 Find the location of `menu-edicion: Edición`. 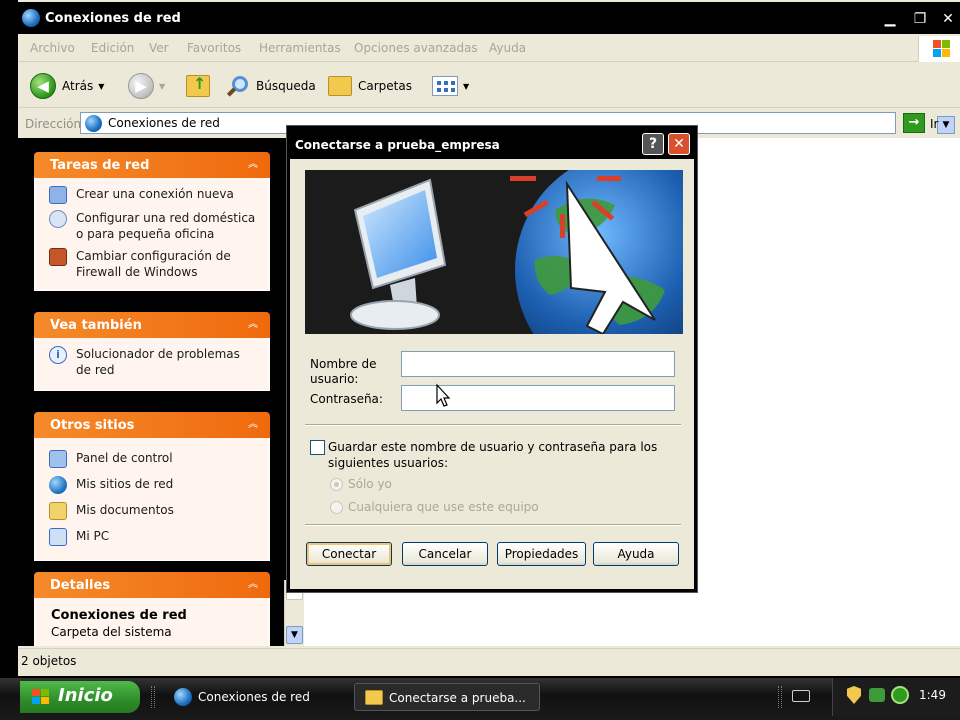

menu-edicion: Edición is located at coordinates (112, 48).